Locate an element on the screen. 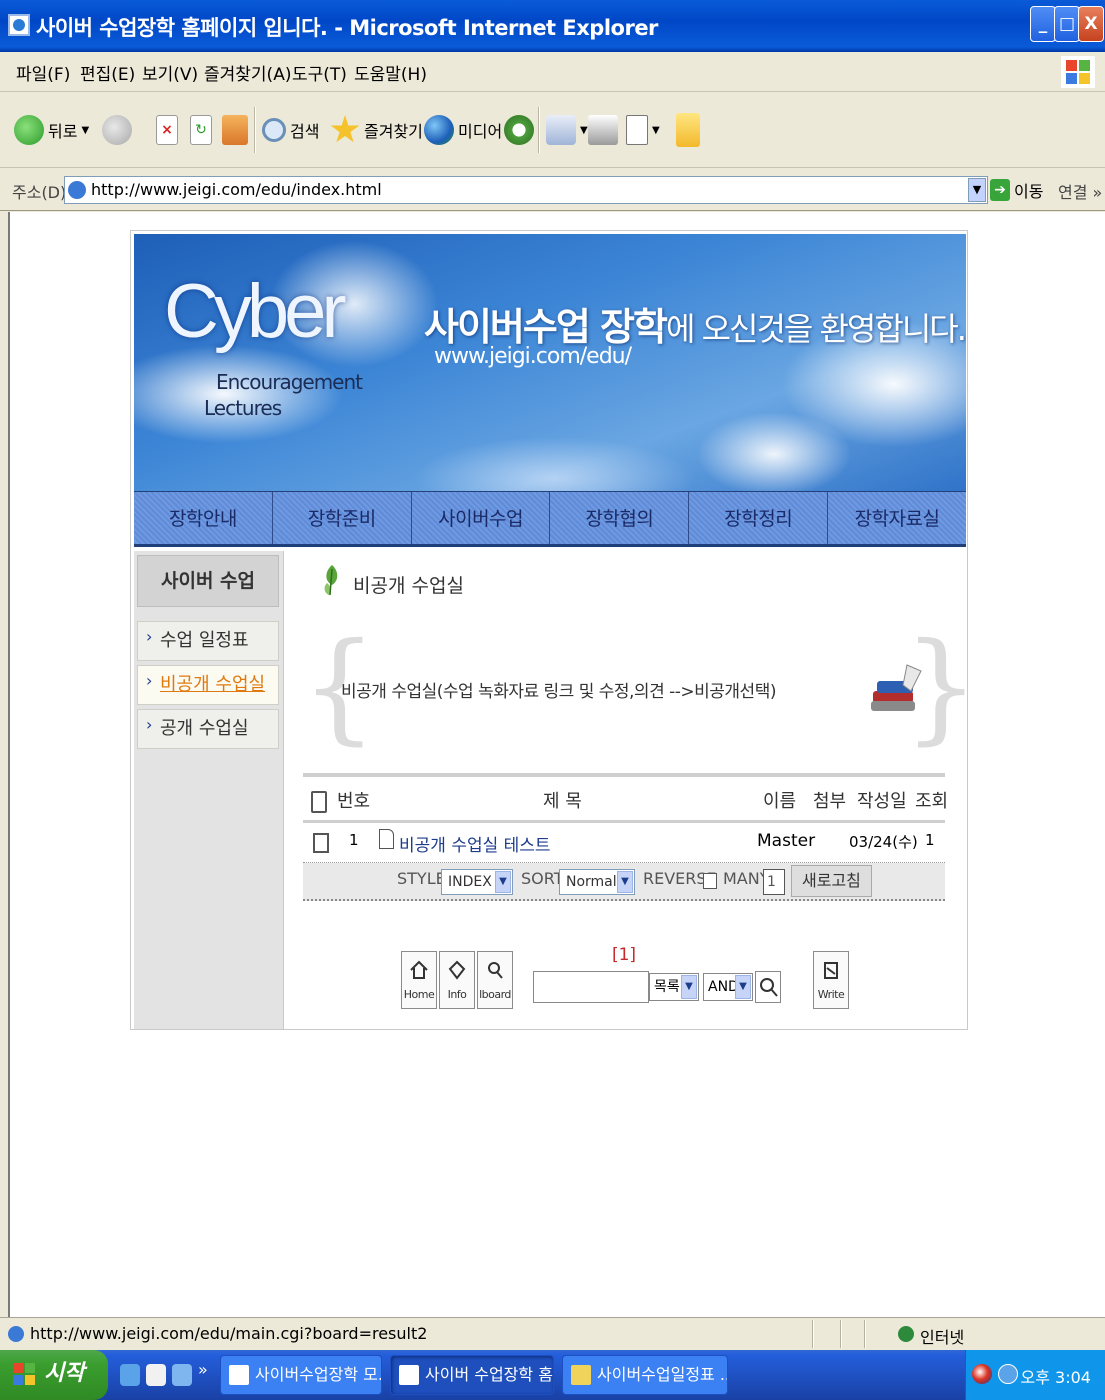  forward-button is located at coordinates (117, 130).